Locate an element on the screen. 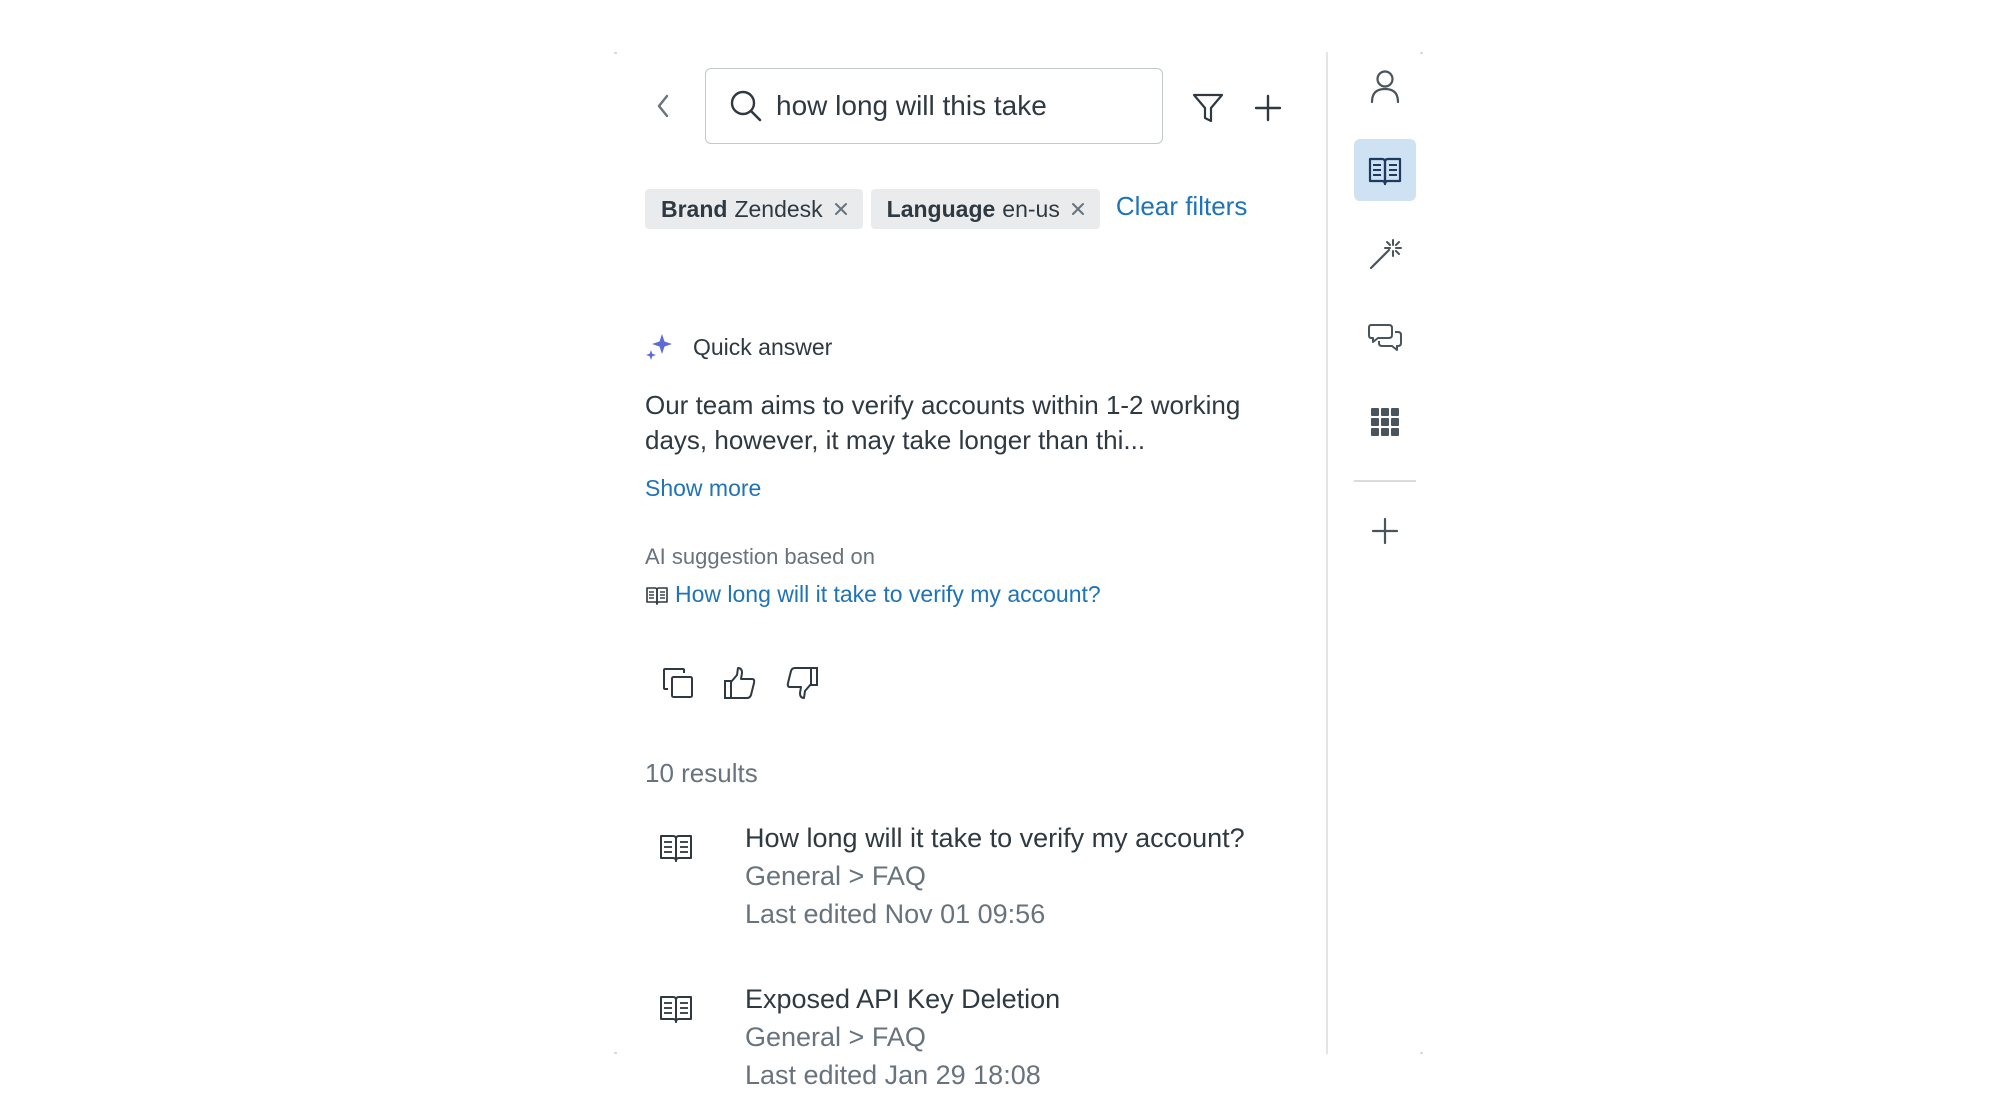 Image resolution: width=2000 pixels, height=1098 pixels. show-more-link: Show more is located at coordinates (703, 488).